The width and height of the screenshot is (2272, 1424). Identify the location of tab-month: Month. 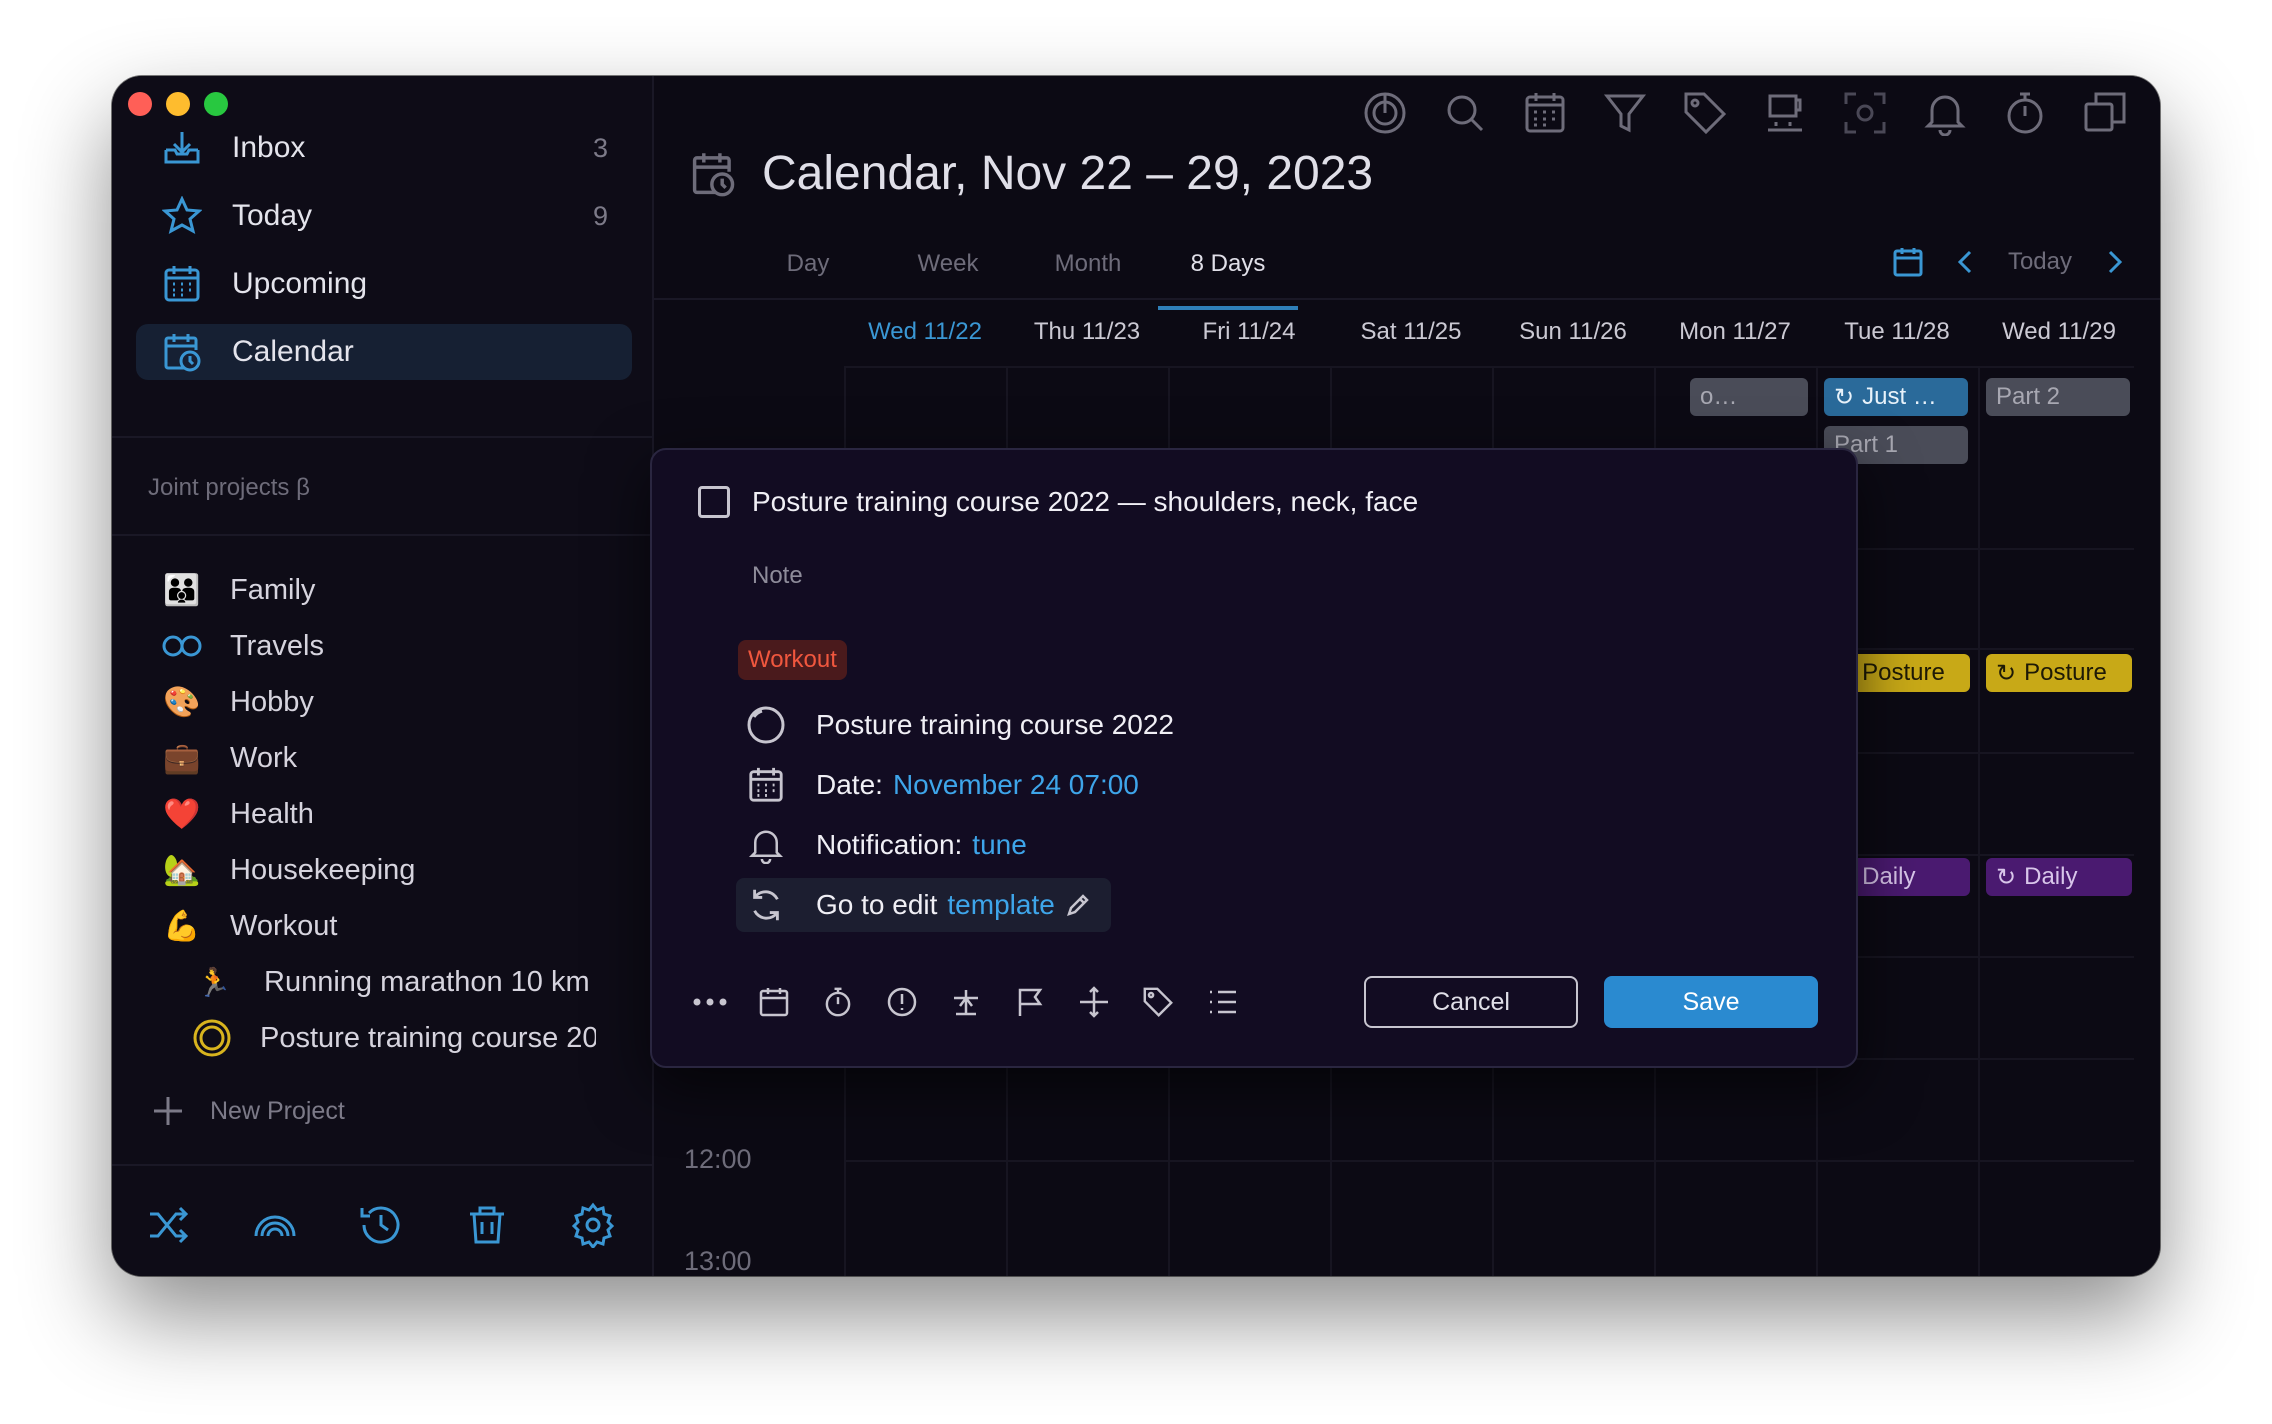
(1088, 276).